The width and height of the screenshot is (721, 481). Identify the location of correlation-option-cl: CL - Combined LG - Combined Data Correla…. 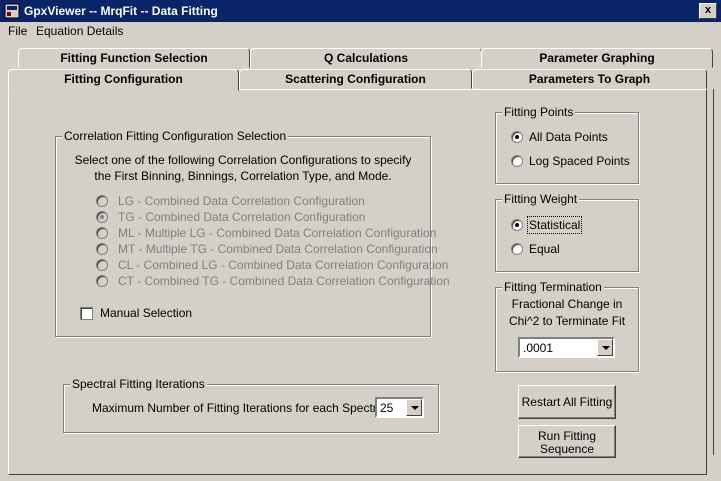
(283, 265).